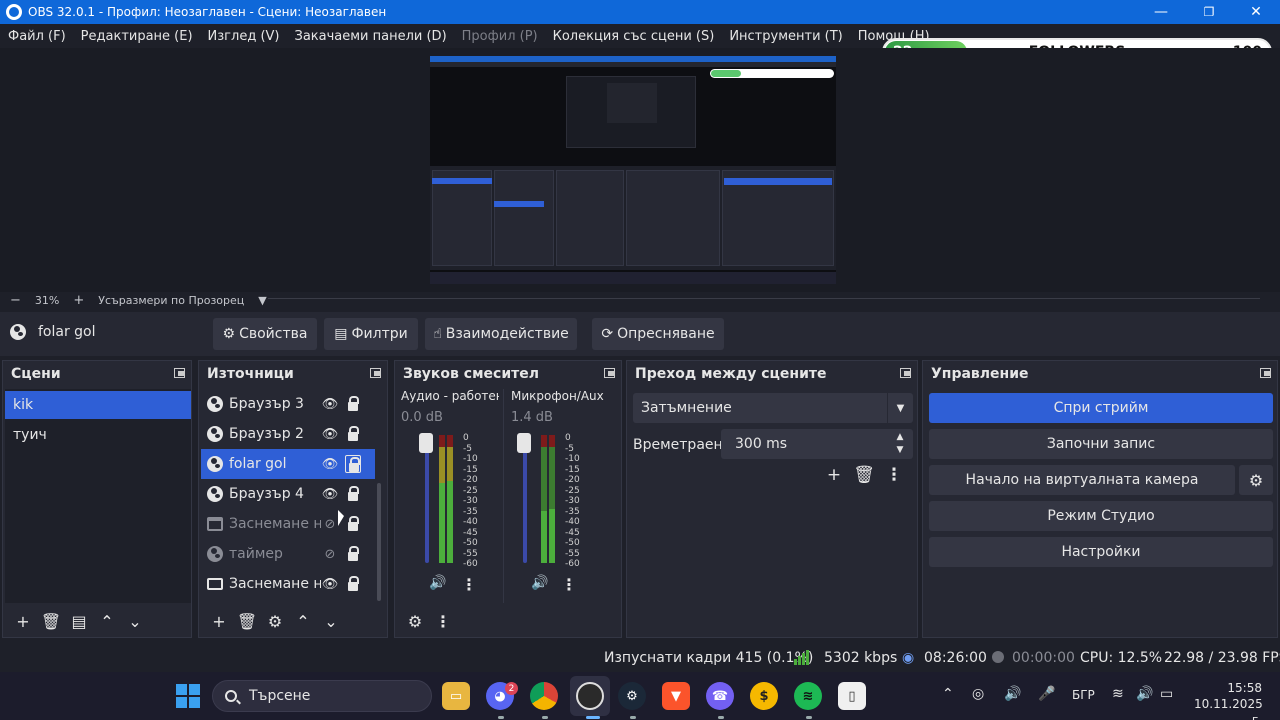 This screenshot has height=720, width=1280. What do you see at coordinates (764, 298) in the screenshot?
I see `preview-scrollbar` at bounding box center [764, 298].